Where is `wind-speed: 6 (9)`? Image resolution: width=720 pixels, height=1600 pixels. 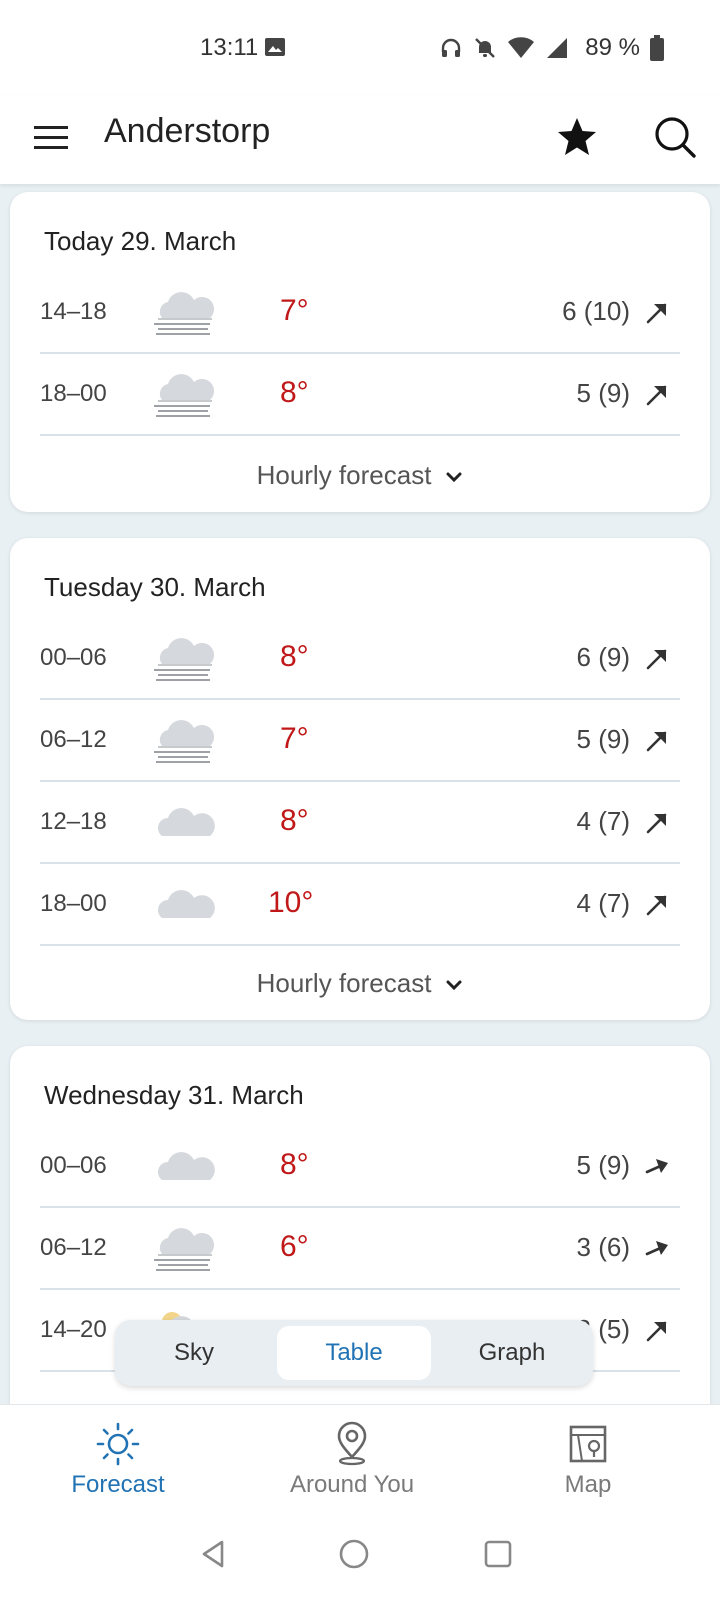
wind-speed: 6 (9) is located at coordinates (603, 657).